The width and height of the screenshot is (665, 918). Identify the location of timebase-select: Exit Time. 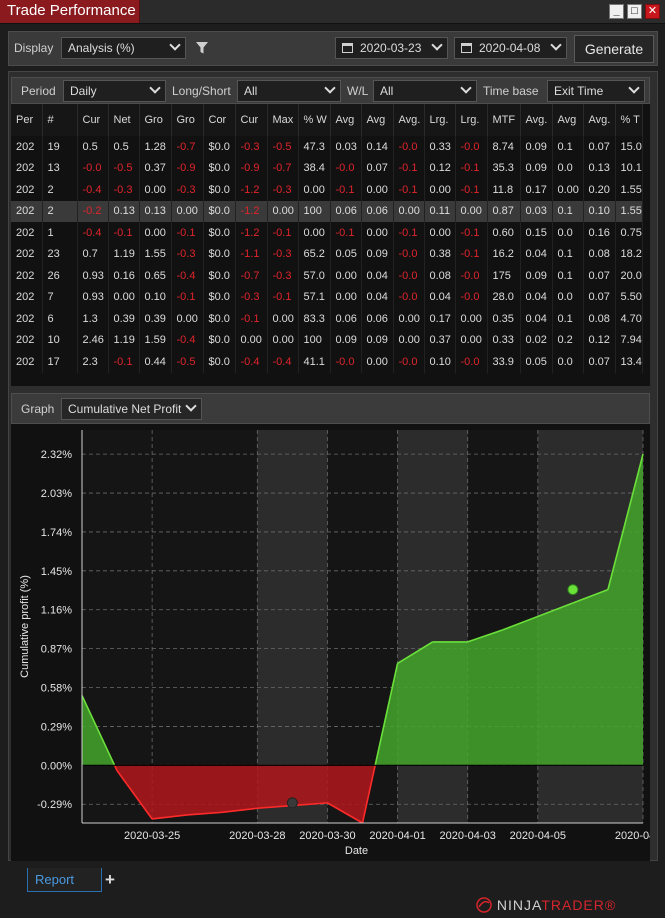
(596, 91).